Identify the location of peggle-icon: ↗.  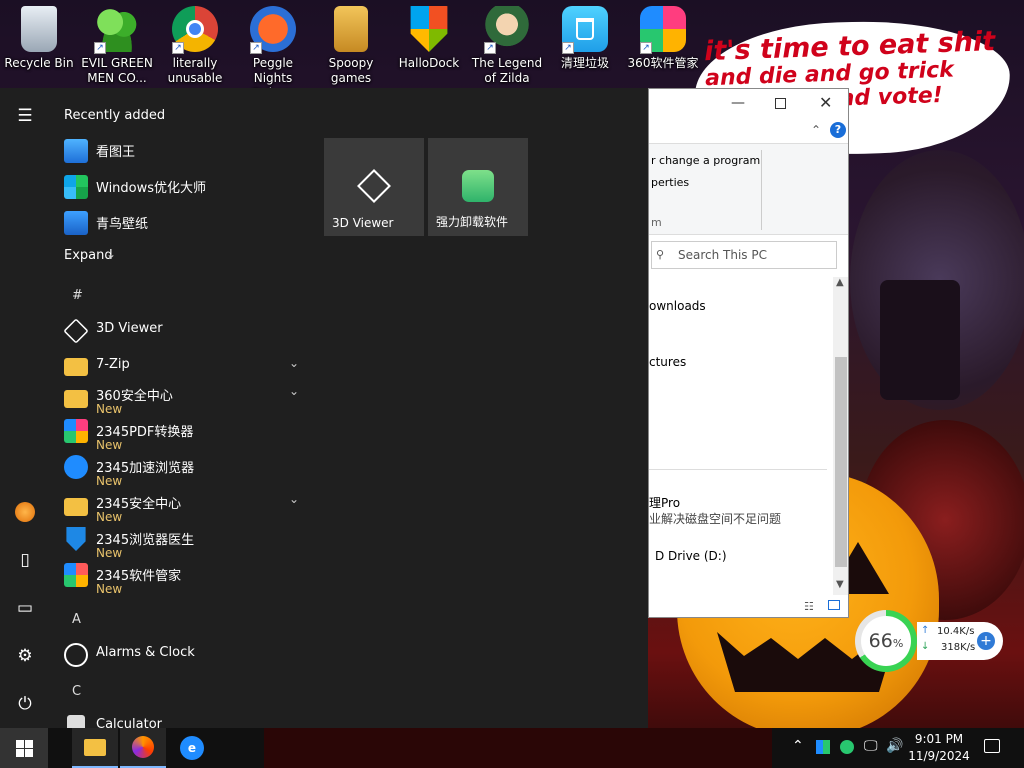
(273, 30).